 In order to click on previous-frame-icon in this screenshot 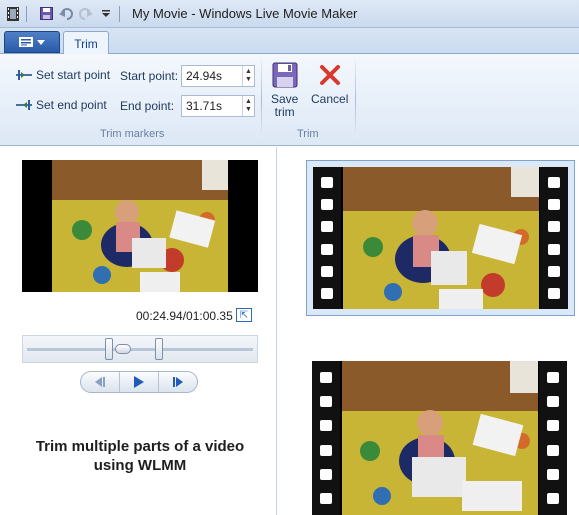, I will do `click(100, 382)`.